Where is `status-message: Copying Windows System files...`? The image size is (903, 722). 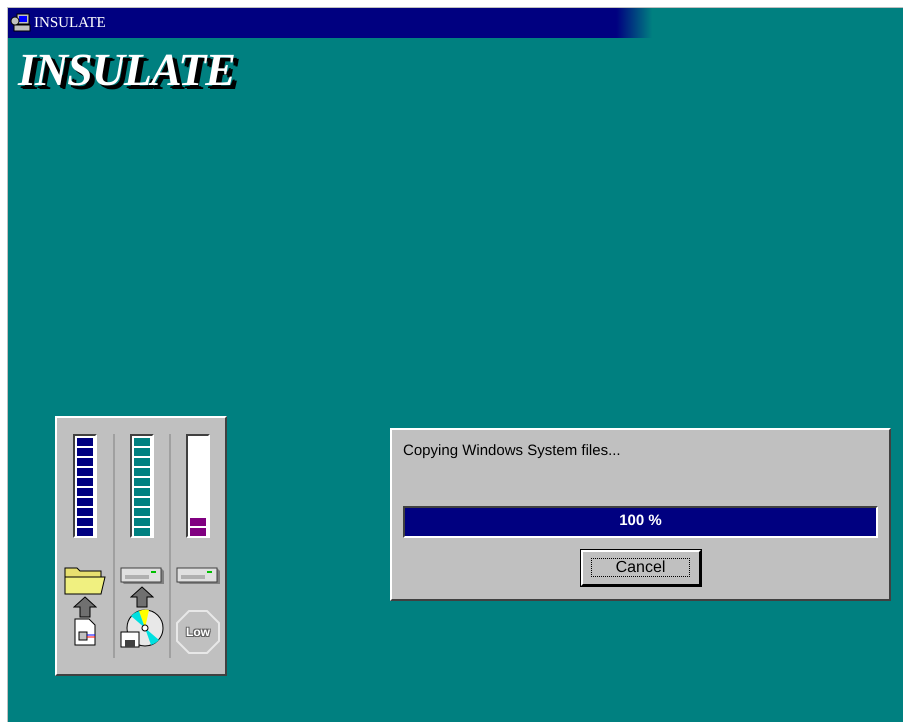 status-message: Copying Windows System files... is located at coordinates (512, 451).